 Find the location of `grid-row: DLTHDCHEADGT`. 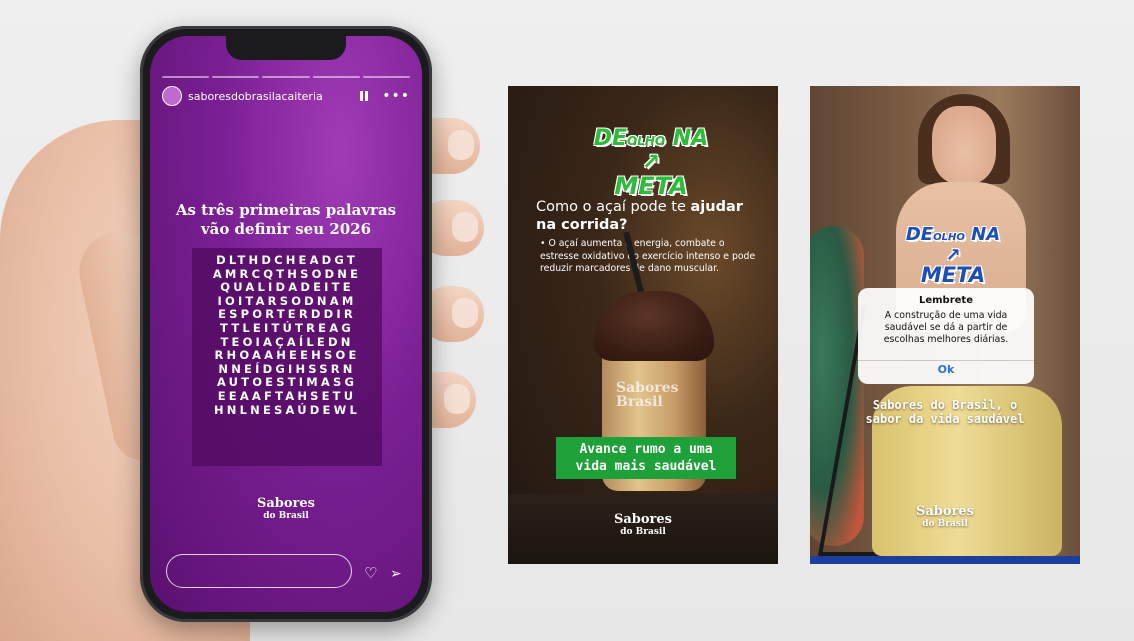

grid-row: DLTHDCHEADGT is located at coordinates (287, 260).